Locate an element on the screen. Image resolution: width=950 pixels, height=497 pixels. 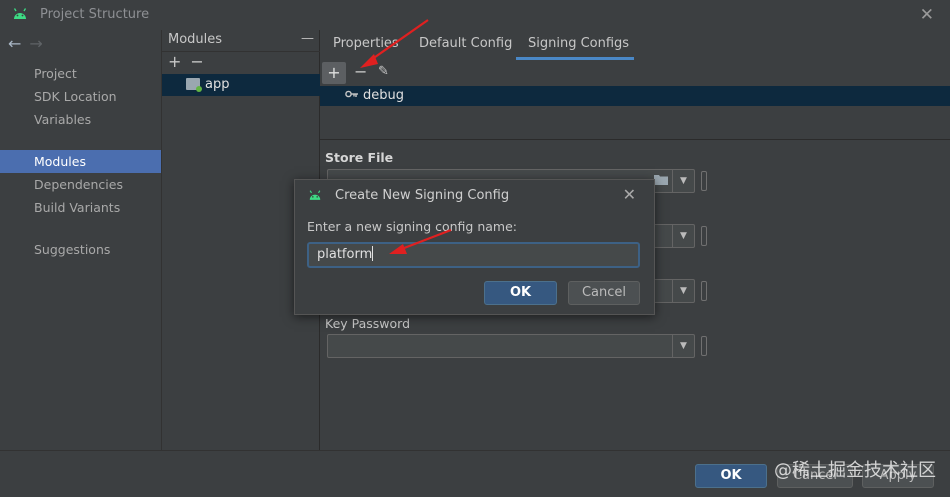
active-tab-indicator is located at coordinates (575, 58).